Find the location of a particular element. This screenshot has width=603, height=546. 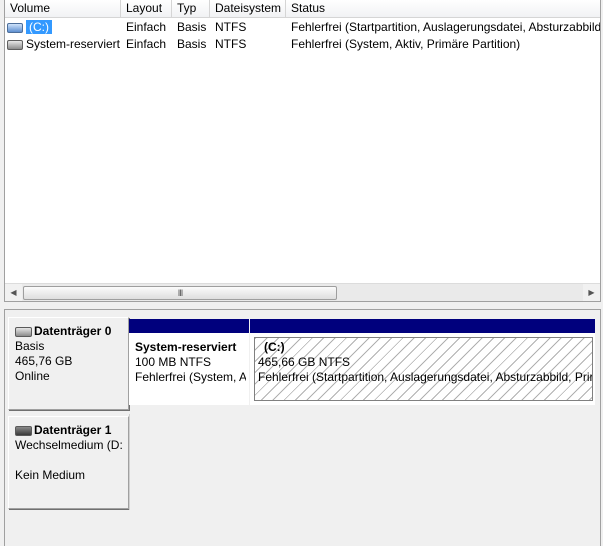

volume-name-cell: System-reserviert is located at coordinates (64, 44).